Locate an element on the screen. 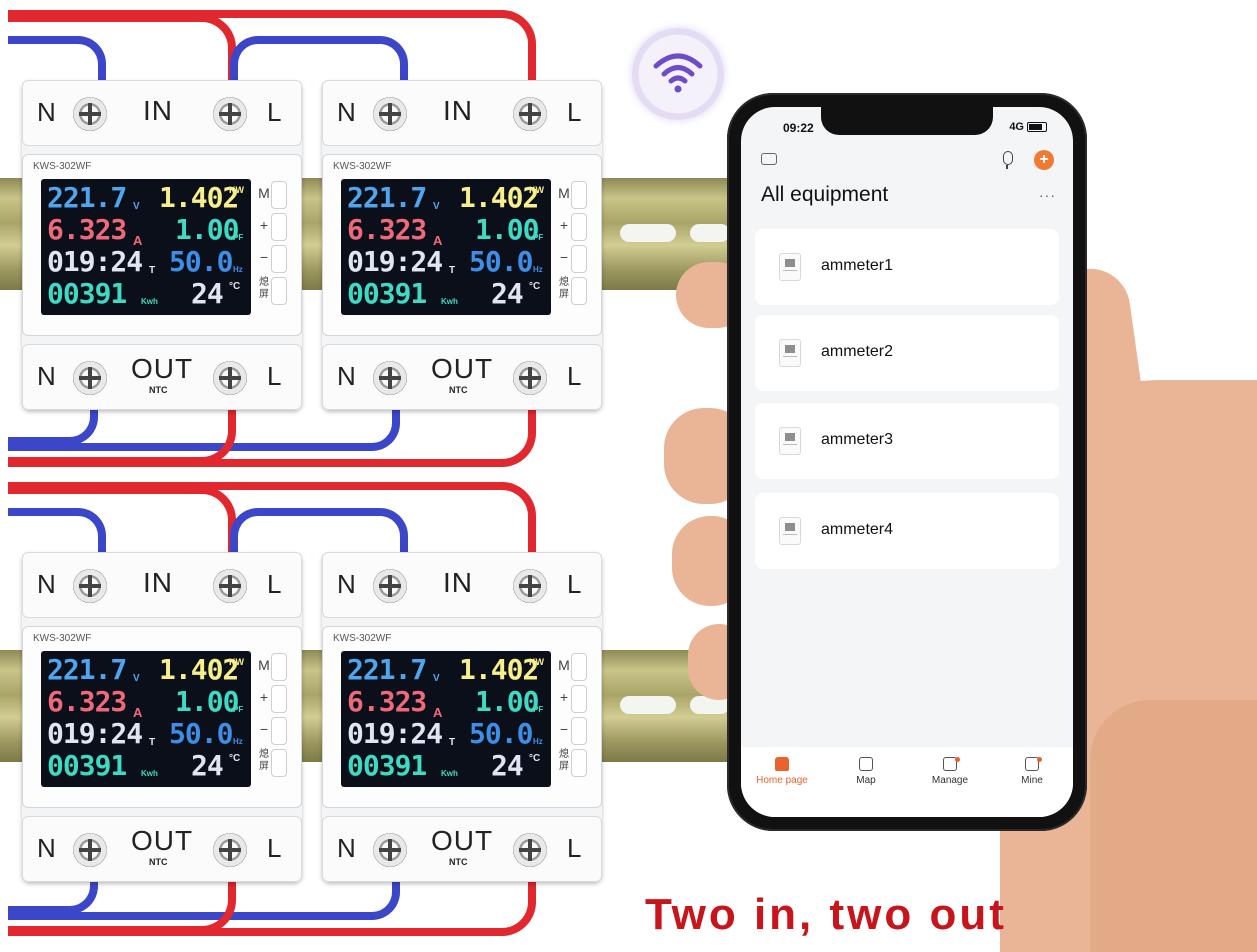 The width and height of the screenshot is (1257, 952). device-name: ammeter4 is located at coordinates (857, 529).